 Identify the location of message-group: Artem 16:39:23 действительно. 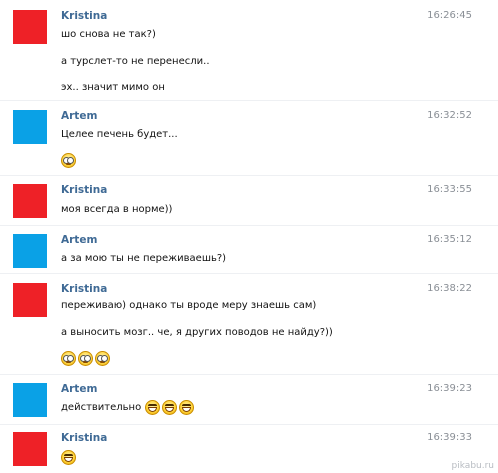
(249, 403).